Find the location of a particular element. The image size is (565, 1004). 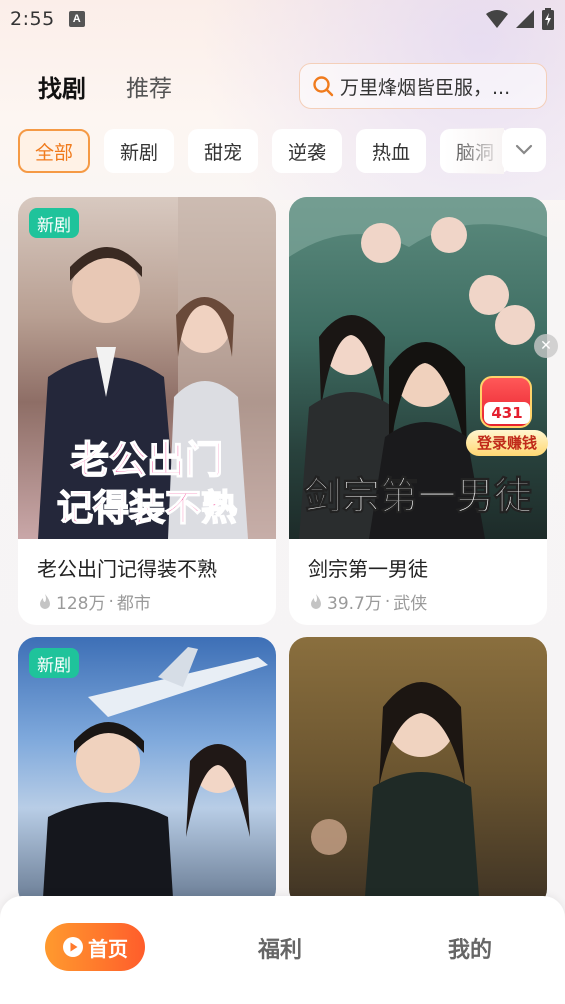

status-icons is located at coordinates (520, 19).